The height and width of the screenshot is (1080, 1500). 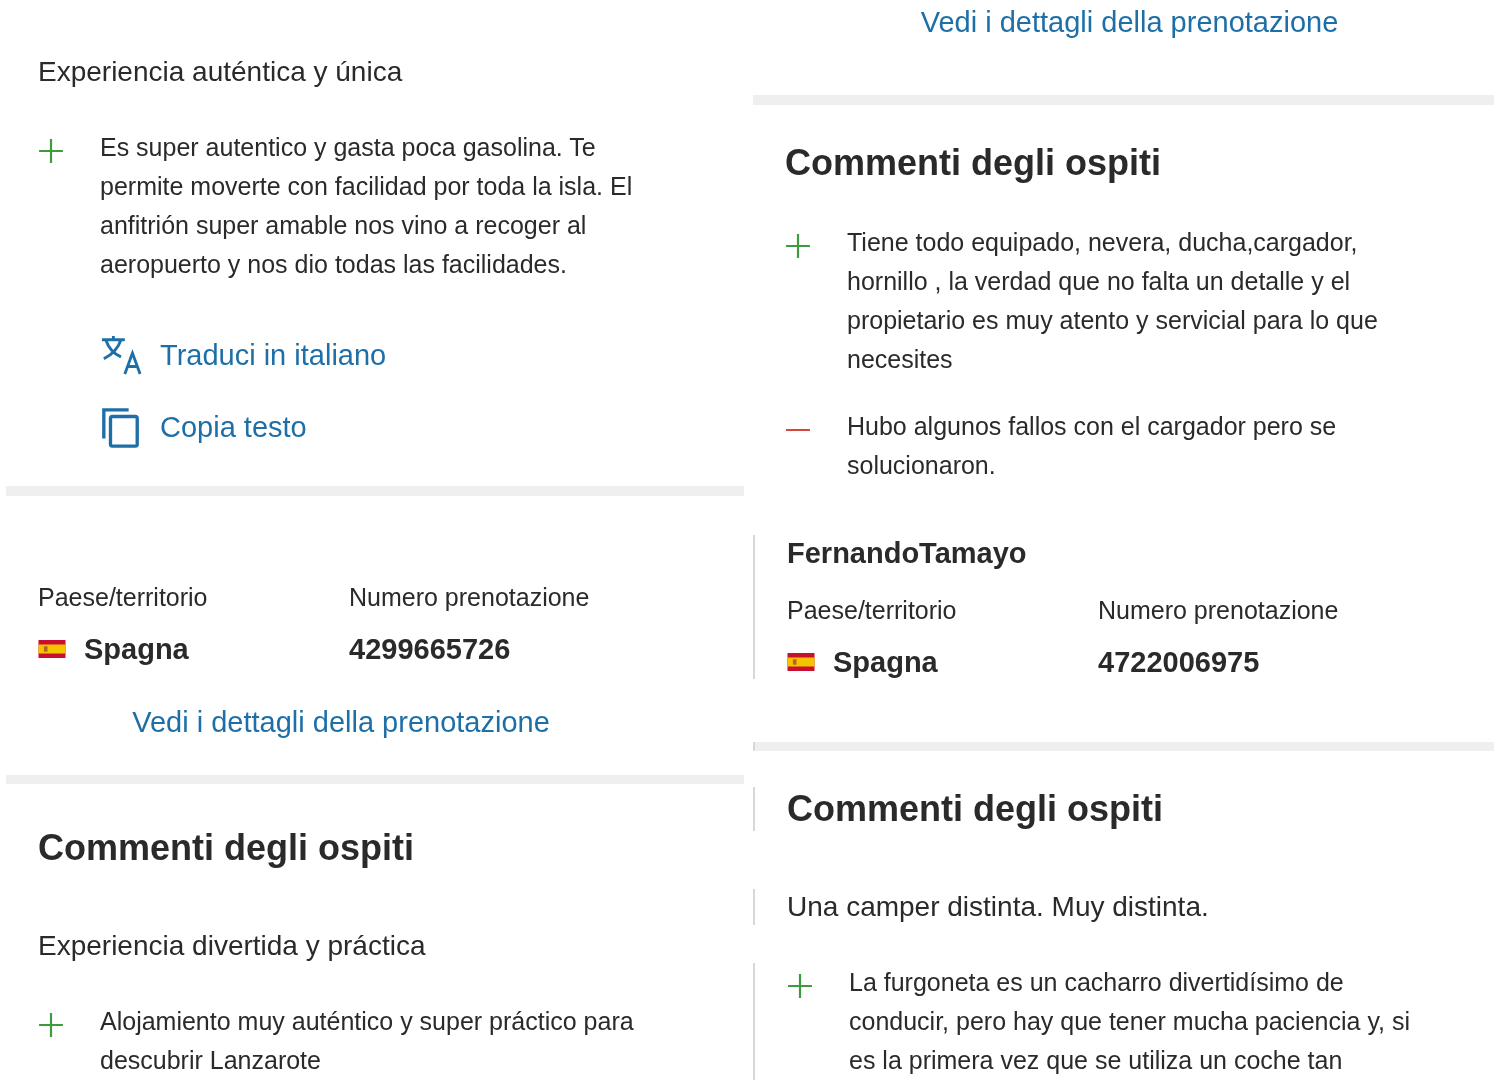 I want to click on comment-text: Alojamiento muy auténtico y super práctico para descubrir Lanzarote, so click(x=367, y=1041).